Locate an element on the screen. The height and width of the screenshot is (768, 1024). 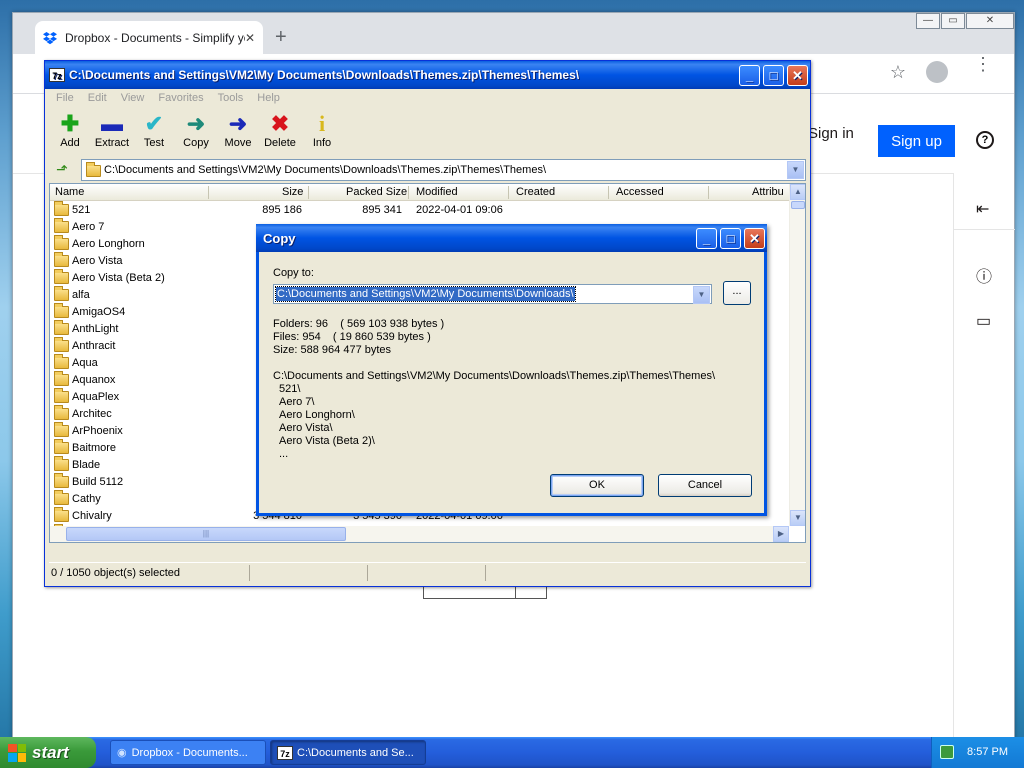
help-icon: ? is located at coordinates (985, 140).